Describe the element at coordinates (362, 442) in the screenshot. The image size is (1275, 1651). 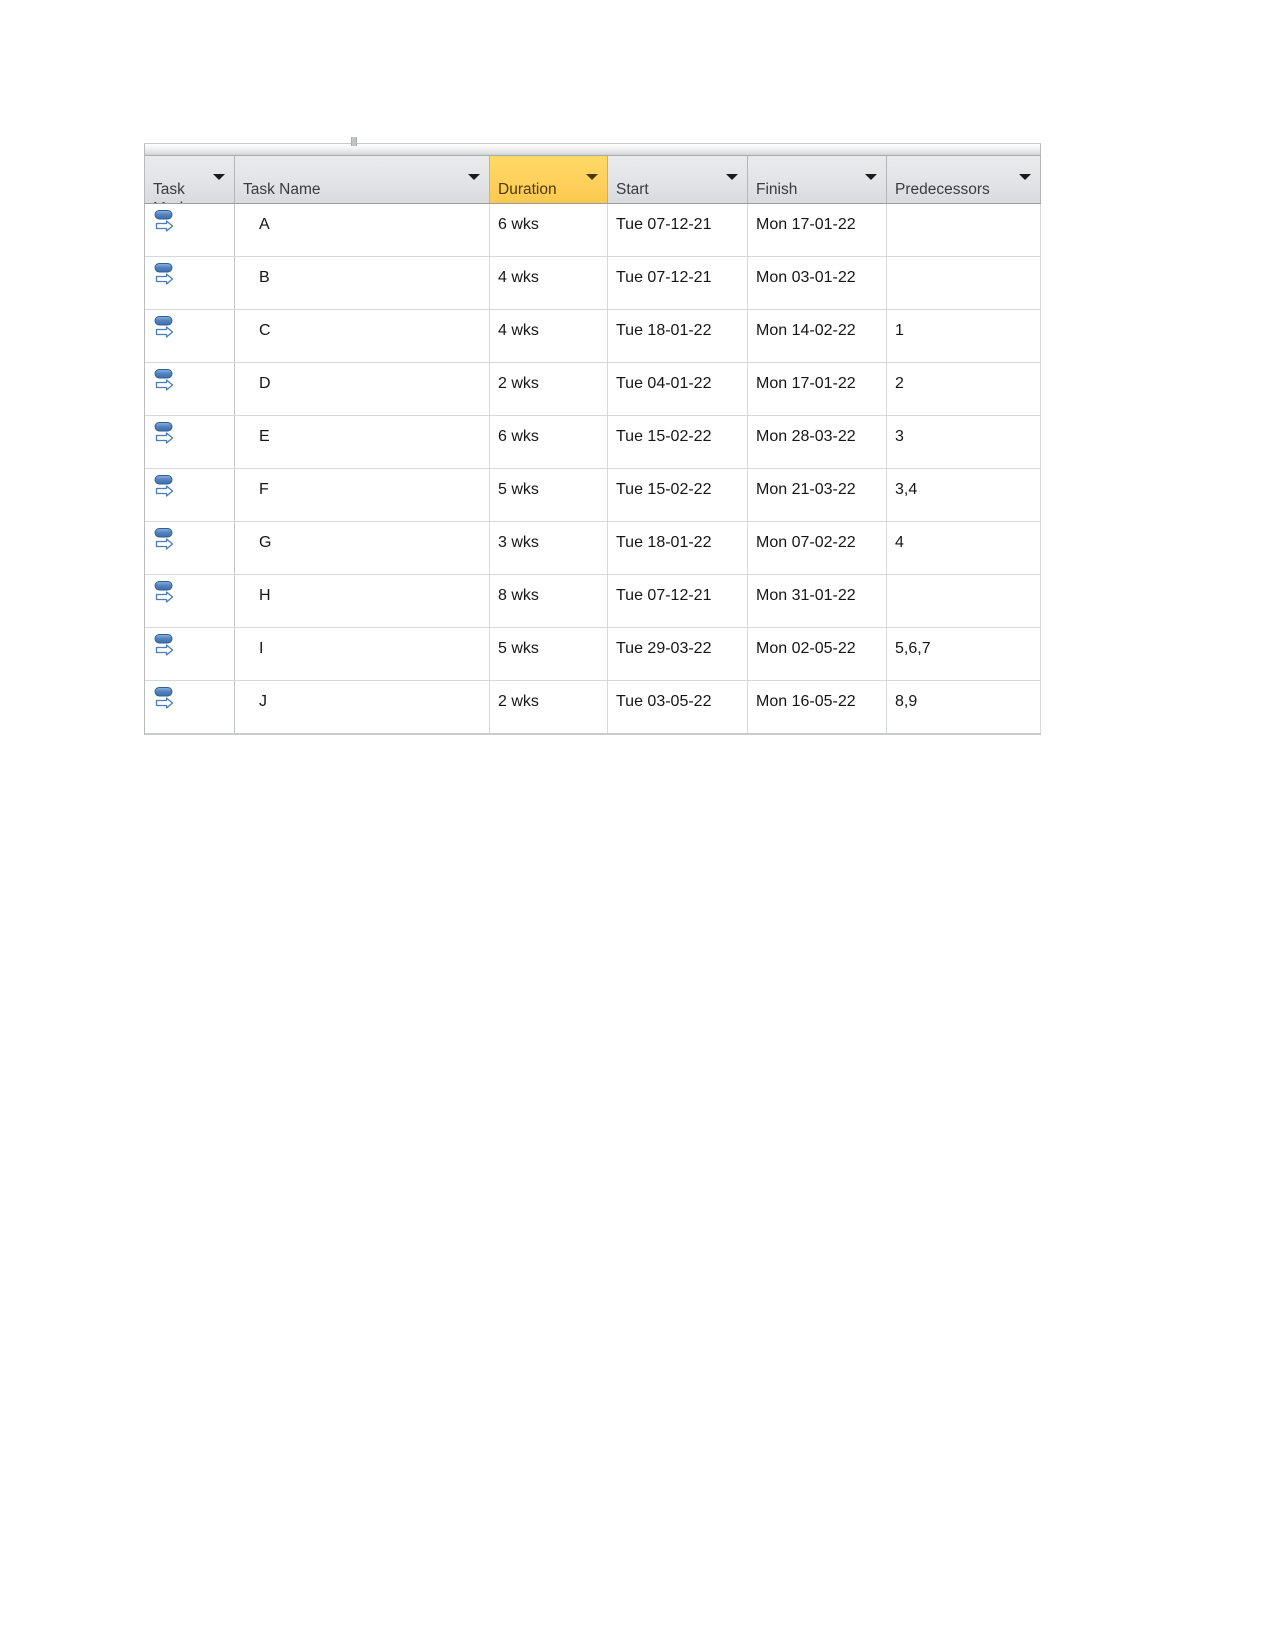
I see `cell-task-name: E` at that location.